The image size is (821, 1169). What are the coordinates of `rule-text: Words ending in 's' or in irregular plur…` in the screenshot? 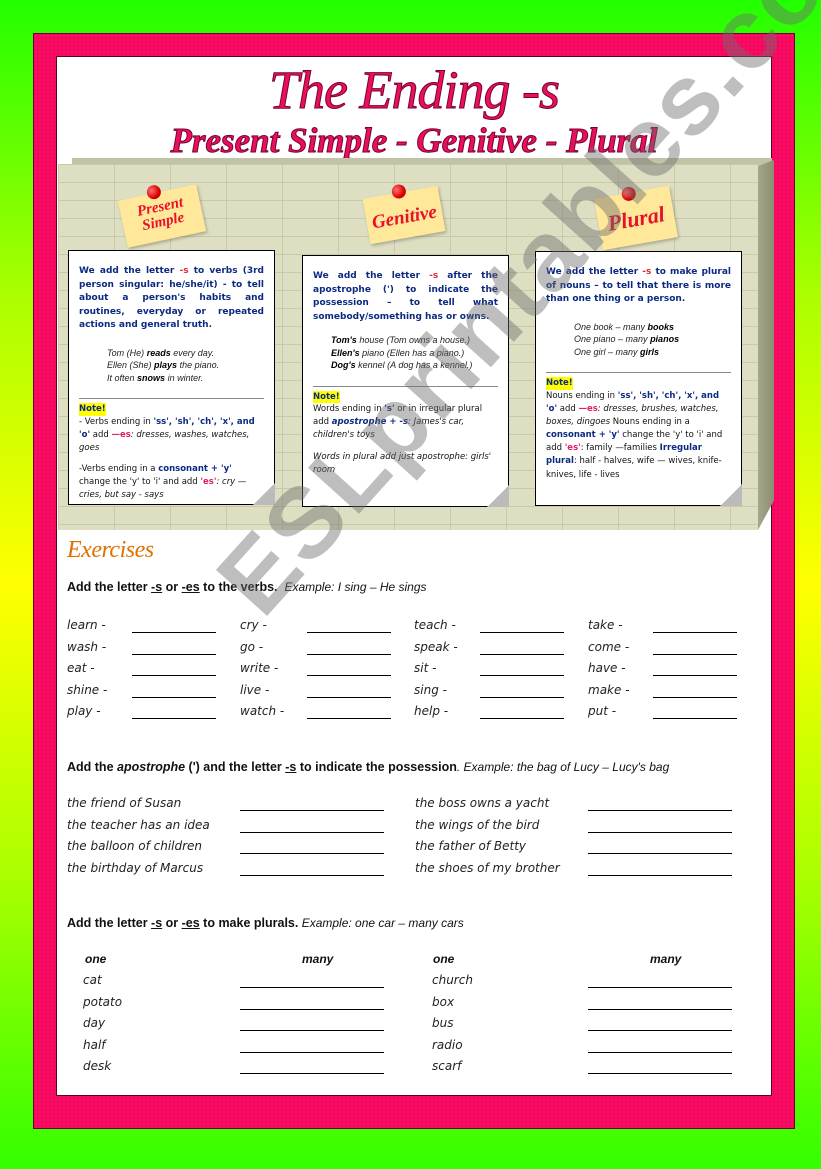 It's located at (398, 422).